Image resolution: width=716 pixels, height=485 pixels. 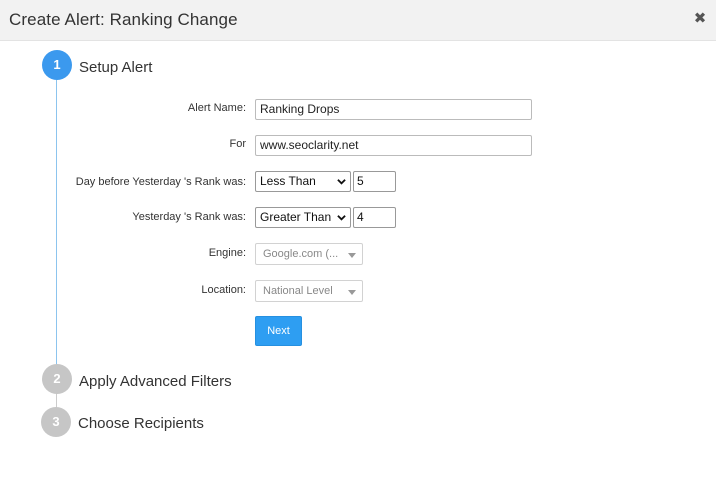 What do you see at coordinates (223, 290) in the screenshot?
I see `location-label: Location:` at bounding box center [223, 290].